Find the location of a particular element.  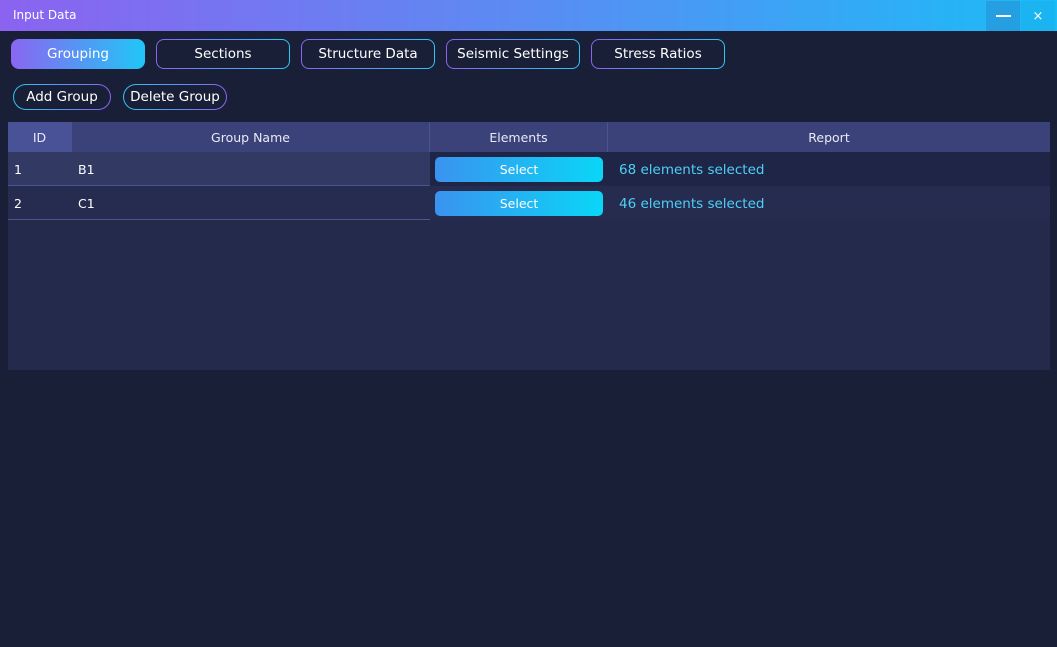

close-button: × is located at coordinates (1038, 16).